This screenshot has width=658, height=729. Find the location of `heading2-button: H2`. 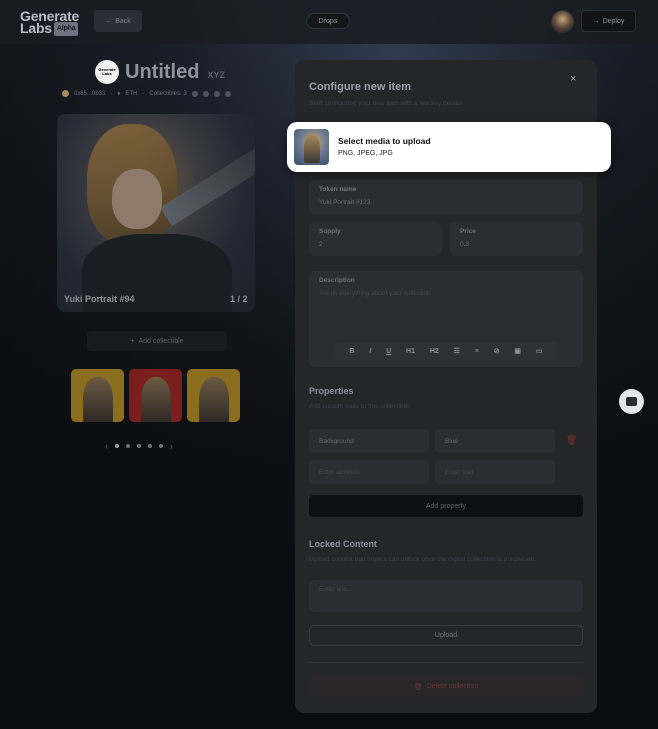

heading2-button: H2 is located at coordinates (434, 351).